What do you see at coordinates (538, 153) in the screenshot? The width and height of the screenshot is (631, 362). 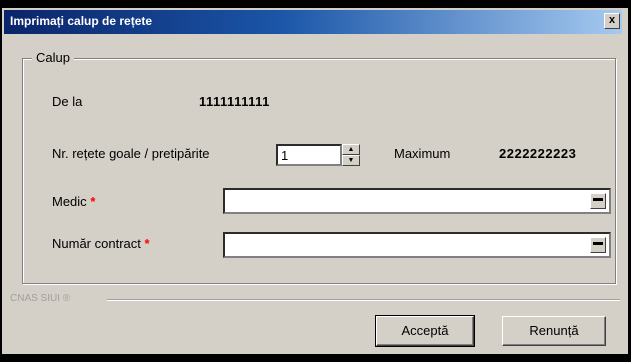 I see `maximum-value: 2222222223` at bounding box center [538, 153].